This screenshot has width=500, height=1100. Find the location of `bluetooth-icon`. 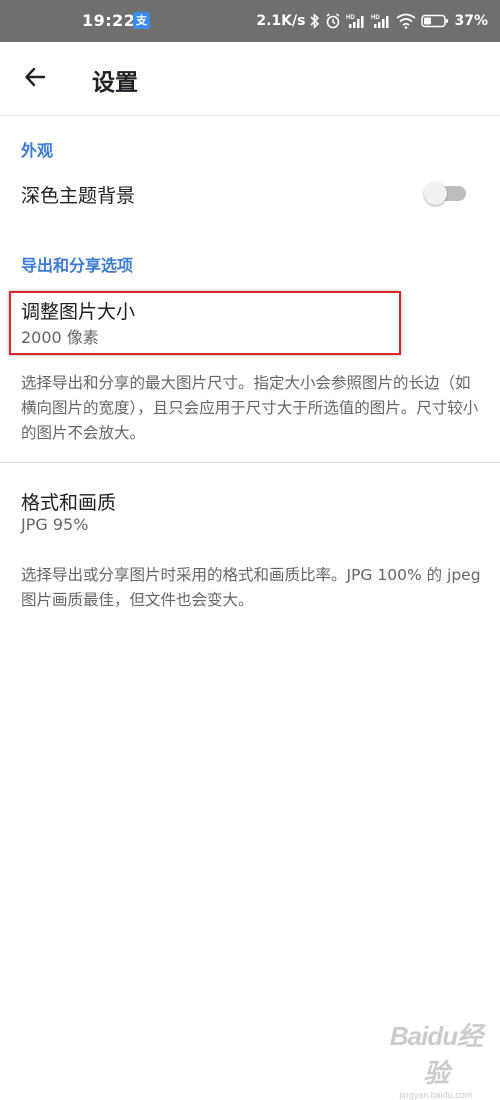

bluetooth-icon is located at coordinates (315, 21).